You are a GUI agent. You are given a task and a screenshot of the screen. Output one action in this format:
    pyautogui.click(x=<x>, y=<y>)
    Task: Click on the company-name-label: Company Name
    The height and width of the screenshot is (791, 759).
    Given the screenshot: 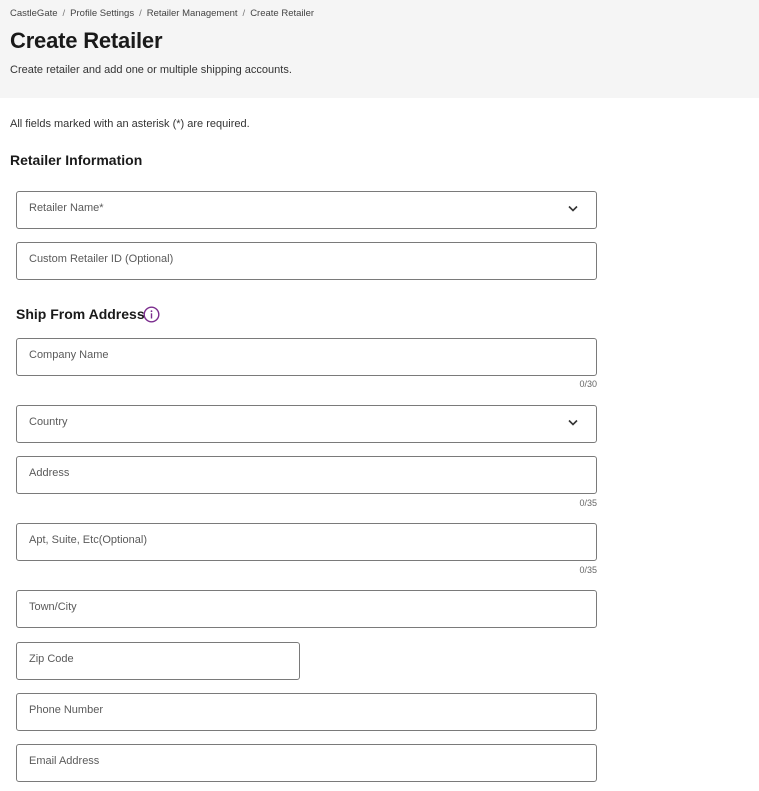 What is the action you would take?
    pyautogui.click(x=69, y=355)
    